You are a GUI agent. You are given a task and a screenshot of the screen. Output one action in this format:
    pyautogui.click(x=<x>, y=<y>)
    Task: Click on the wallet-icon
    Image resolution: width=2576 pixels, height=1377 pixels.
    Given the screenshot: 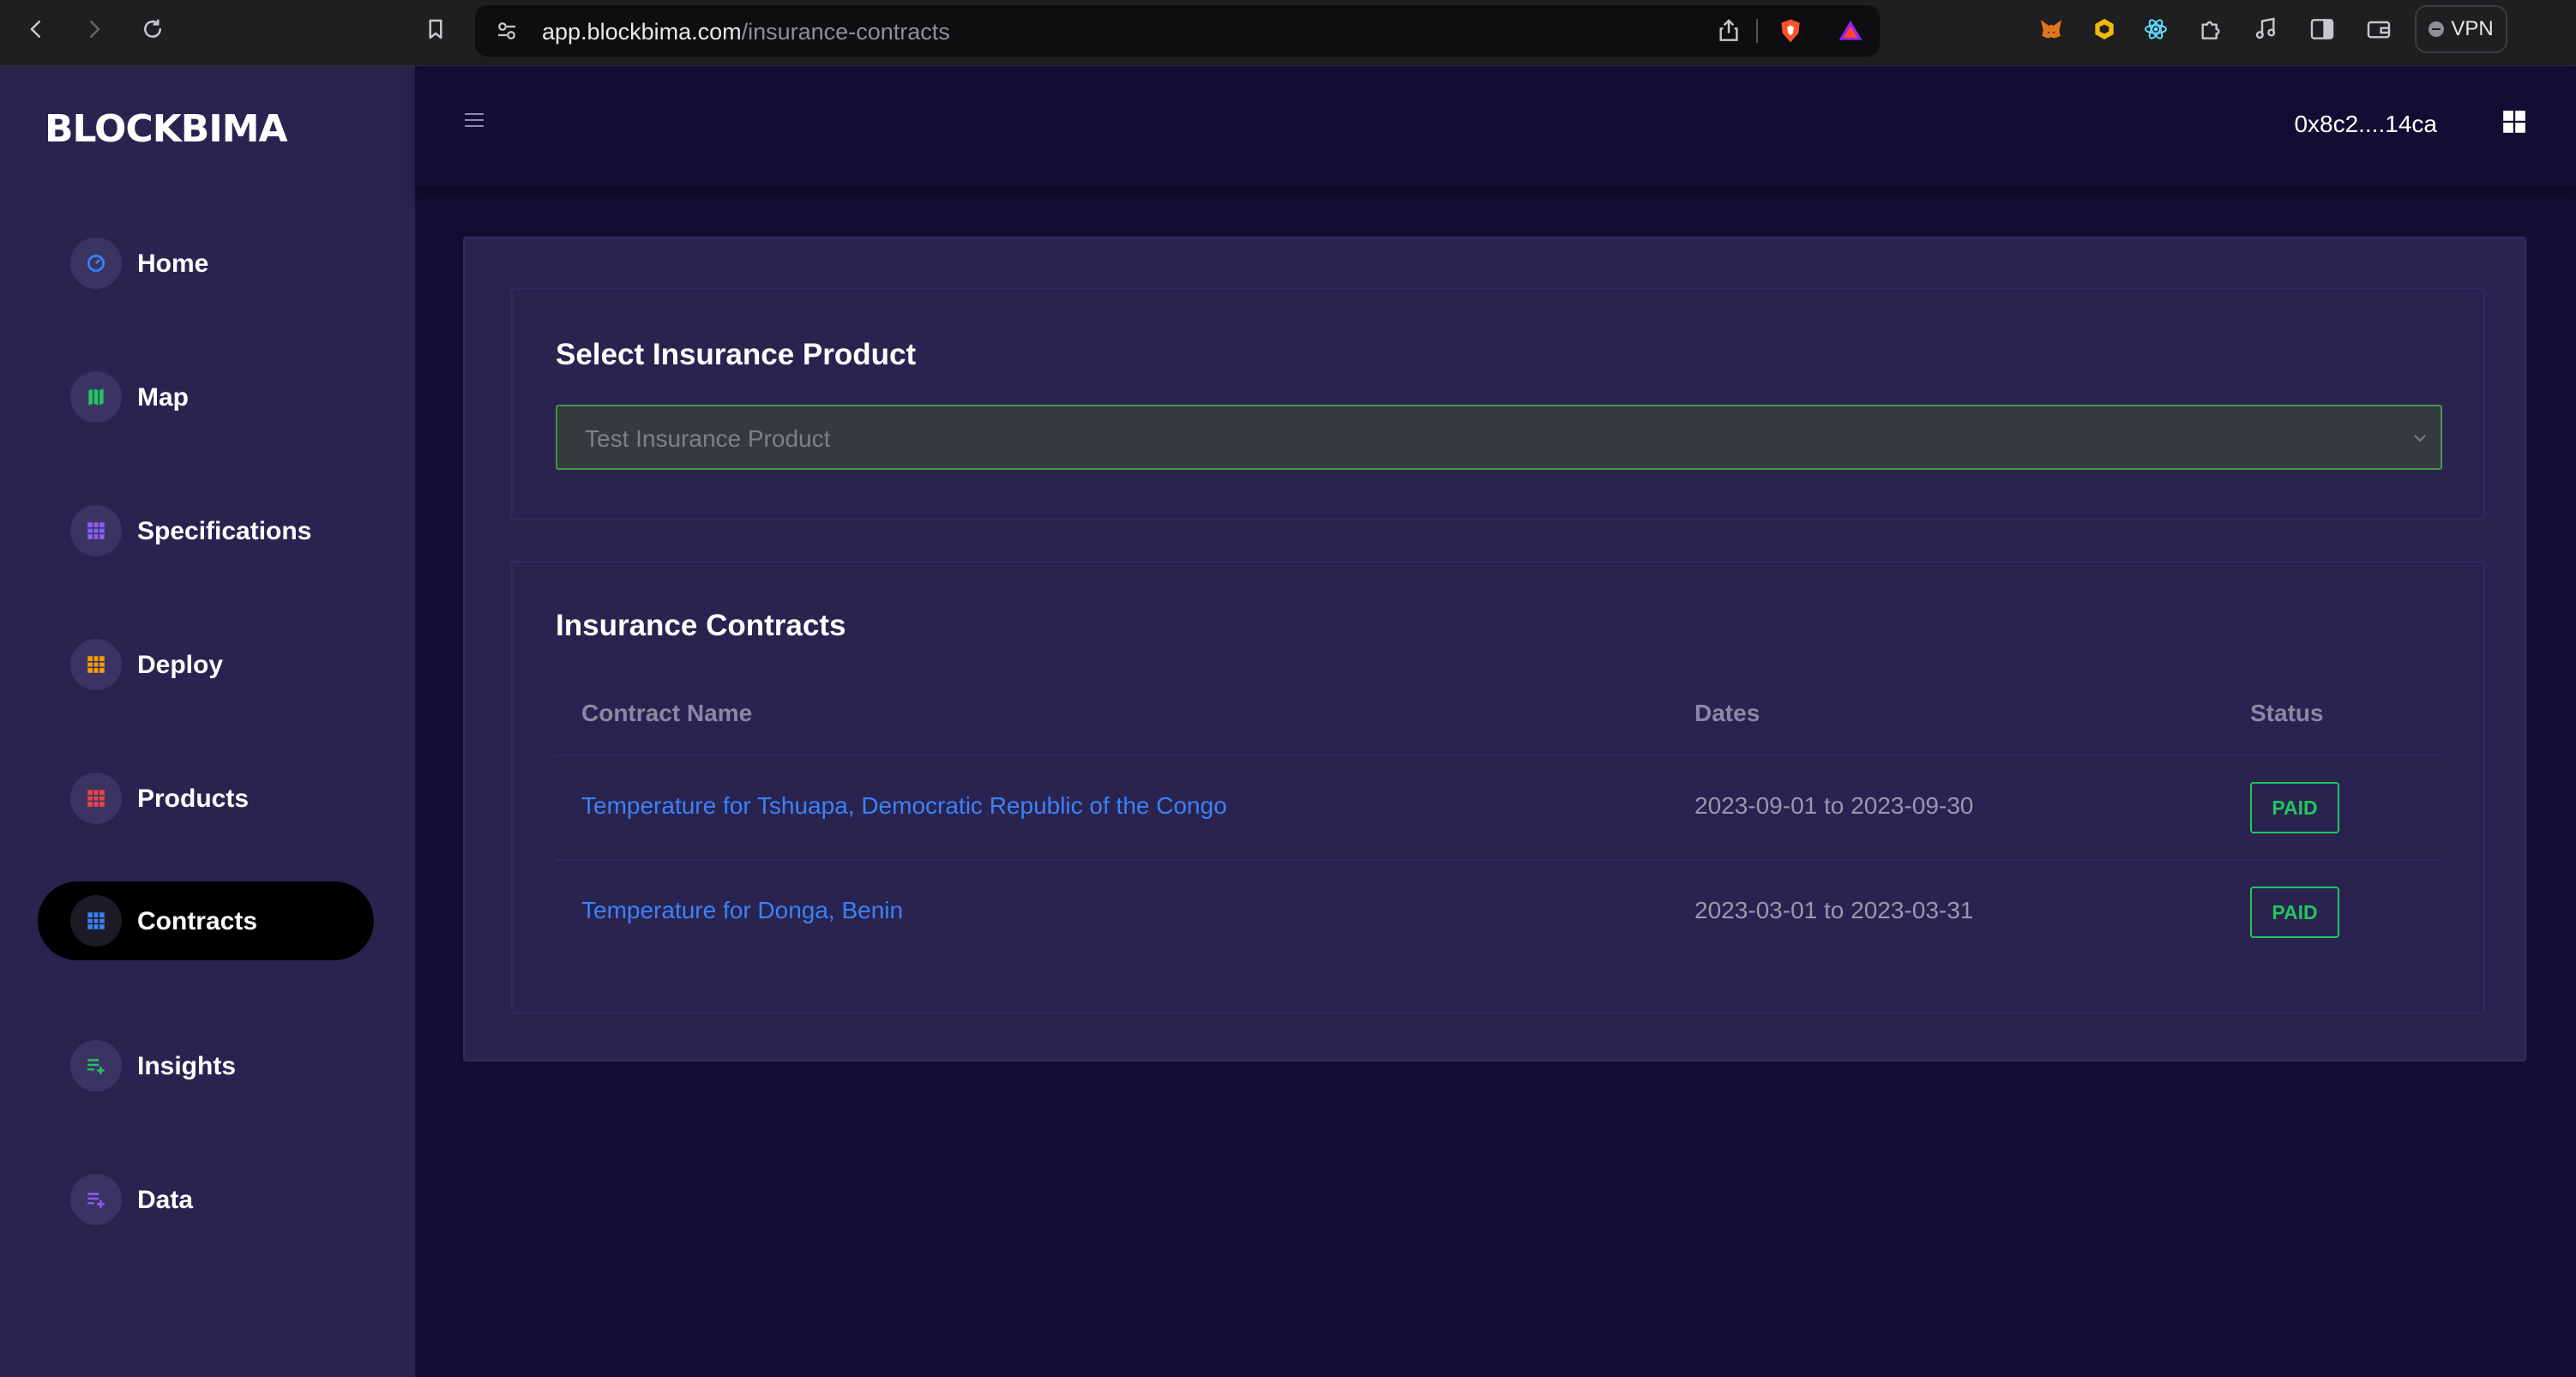 What is the action you would take?
    pyautogui.click(x=2378, y=29)
    